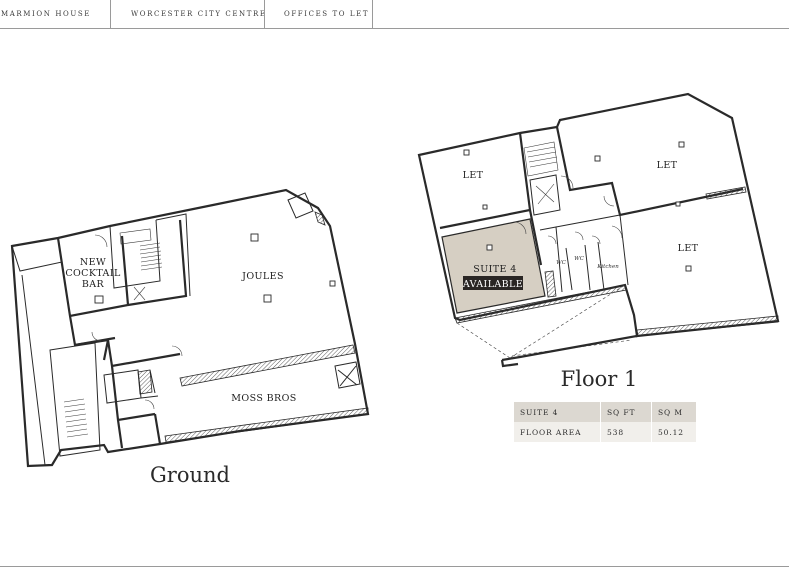 The width and height of the screenshot is (789, 570). I want to click on suite-4-lift, so click(550, 284).